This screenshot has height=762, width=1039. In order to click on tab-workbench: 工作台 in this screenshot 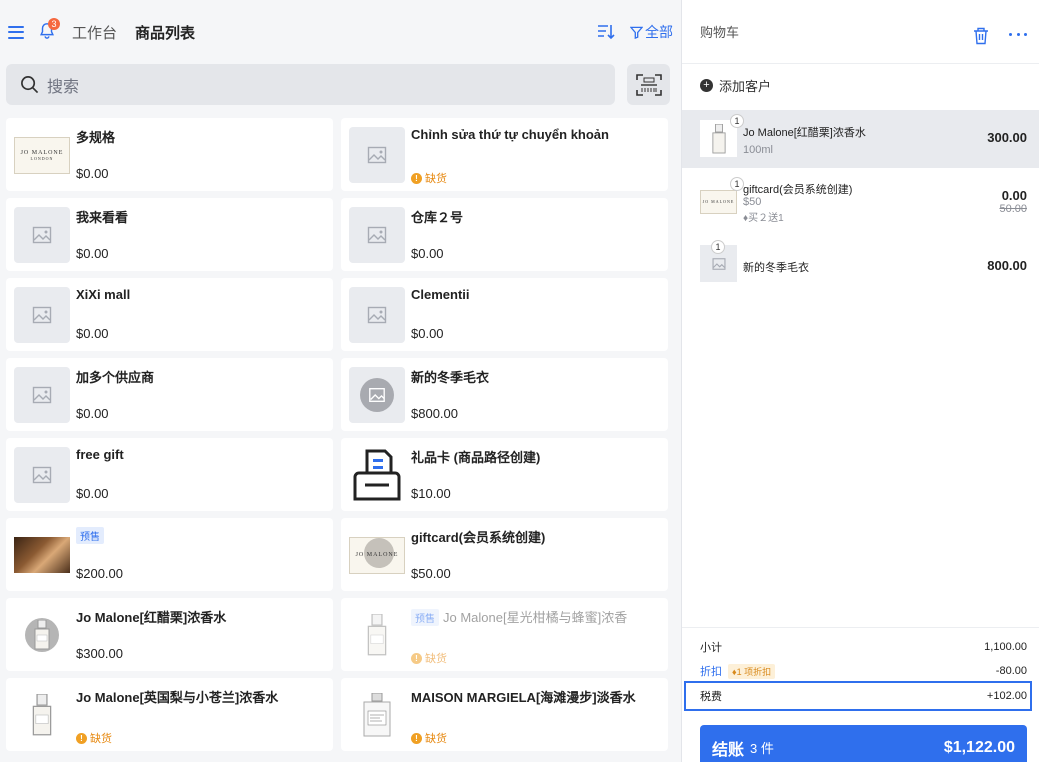, I will do `click(94, 32)`.